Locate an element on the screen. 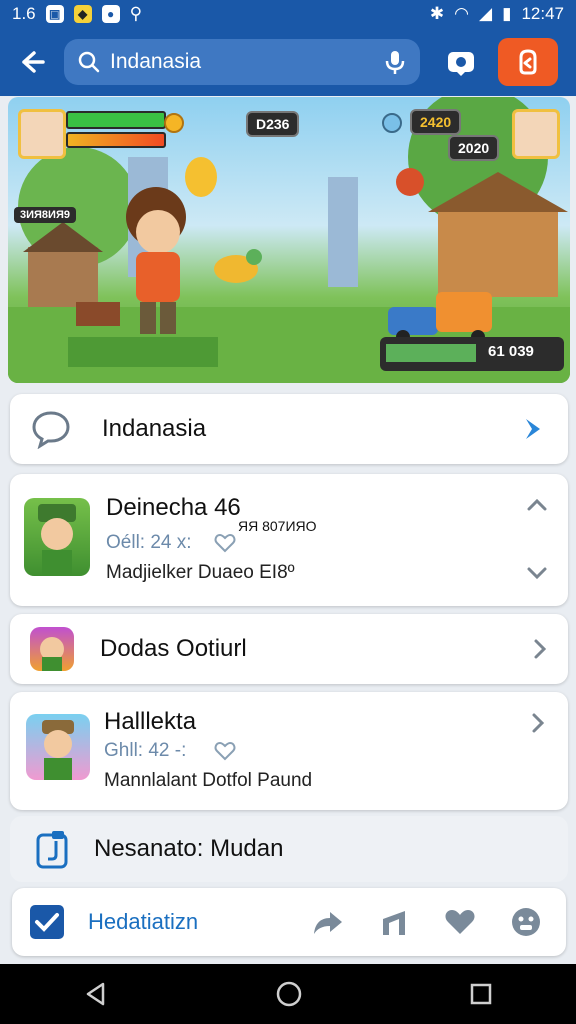  favorite-button is located at coordinates (460, 922).